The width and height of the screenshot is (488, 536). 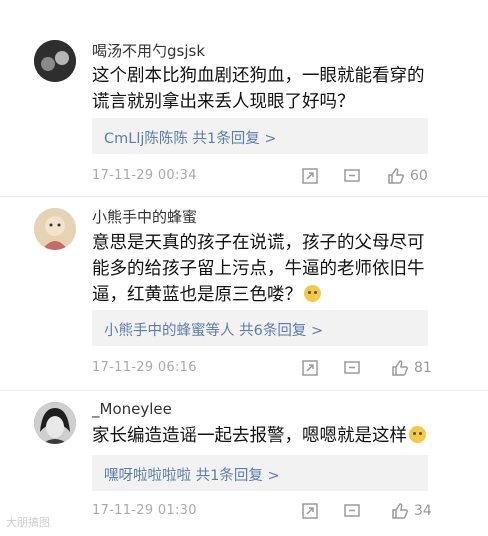 I want to click on reply-preview: 嘿呀啦啦啦啦 共1条回复 >, so click(x=260, y=473).